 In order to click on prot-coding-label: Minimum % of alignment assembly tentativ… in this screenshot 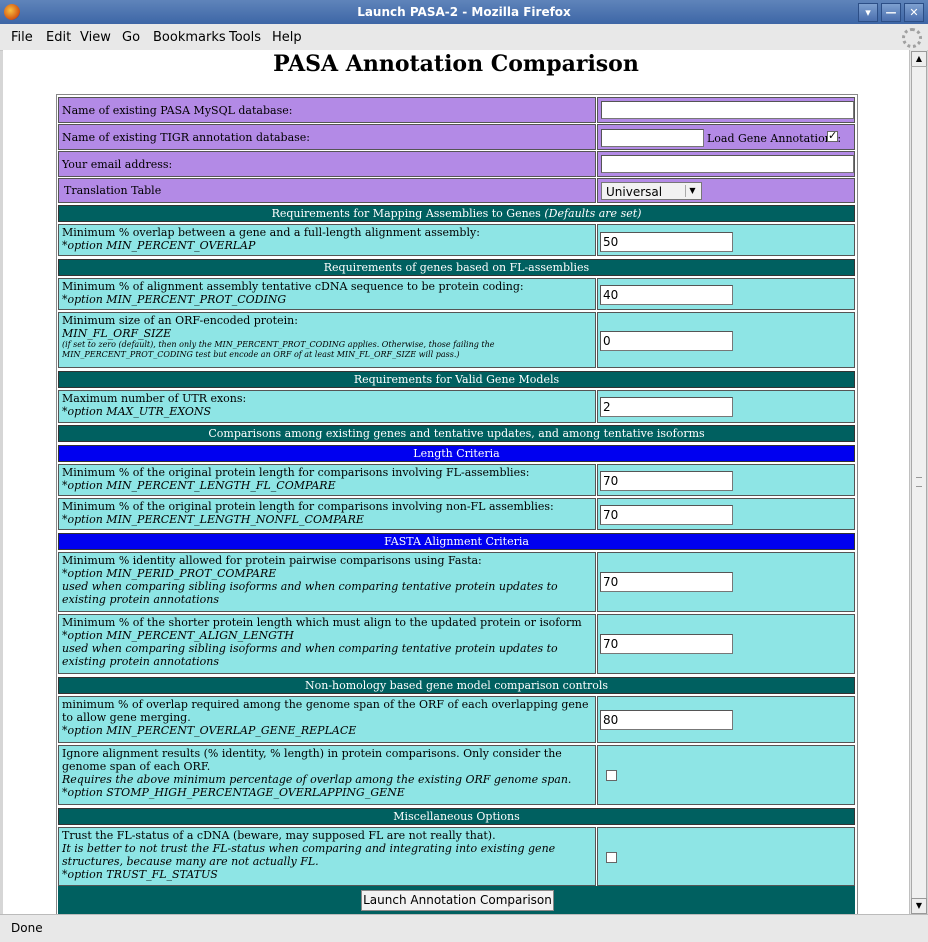, I will do `click(327, 294)`.